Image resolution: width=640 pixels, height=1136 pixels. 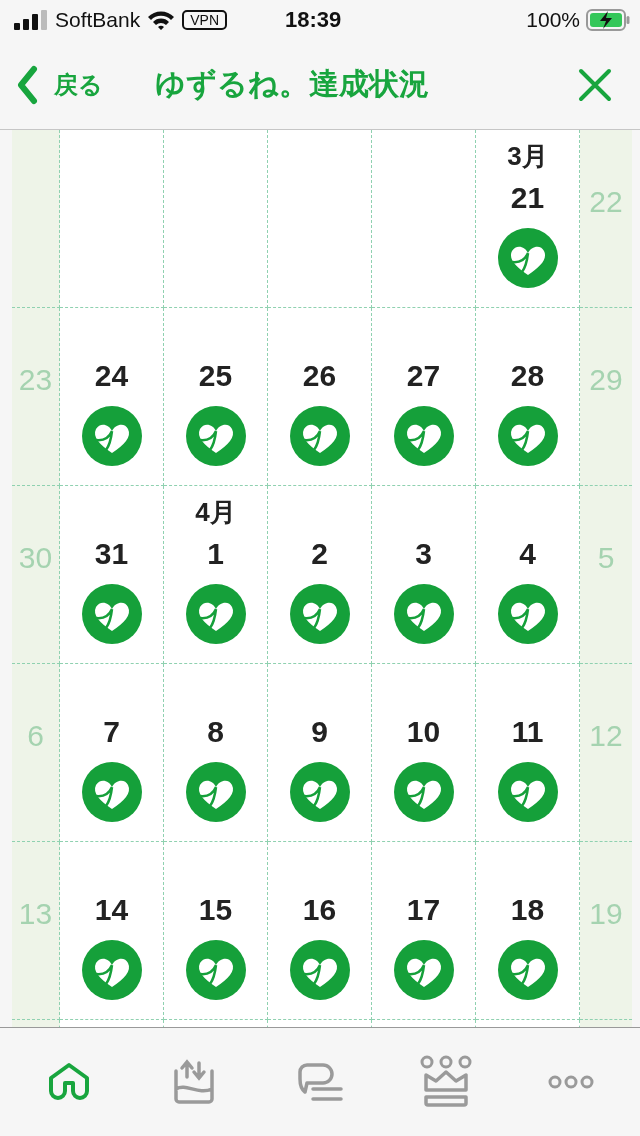 I want to click on wifi-icon, so click(x=161, y=20).